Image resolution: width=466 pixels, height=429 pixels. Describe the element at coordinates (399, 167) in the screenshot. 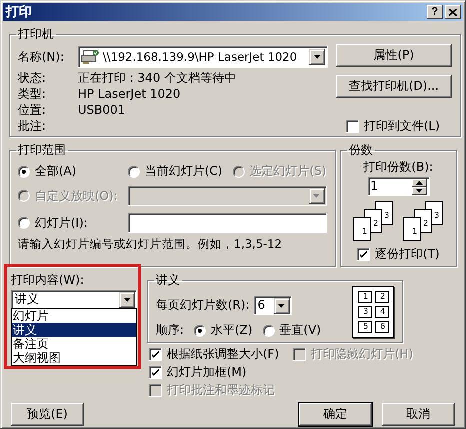

I see `field-label: 打印份数(B):` at that location.